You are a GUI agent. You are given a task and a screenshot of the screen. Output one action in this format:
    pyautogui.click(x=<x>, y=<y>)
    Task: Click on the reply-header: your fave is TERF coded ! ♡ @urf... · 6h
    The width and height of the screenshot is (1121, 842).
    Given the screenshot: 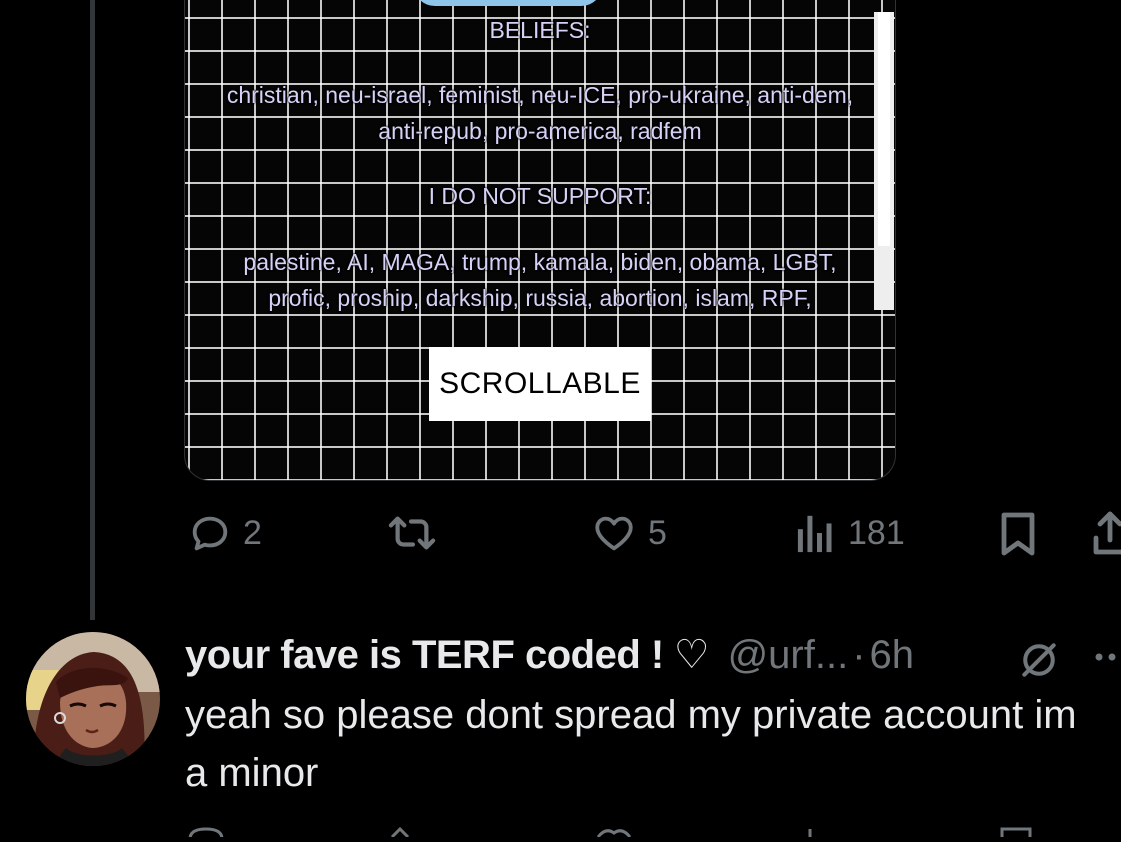 What is the action you would take?
    pyautogui.click(x=549, y=655)
    